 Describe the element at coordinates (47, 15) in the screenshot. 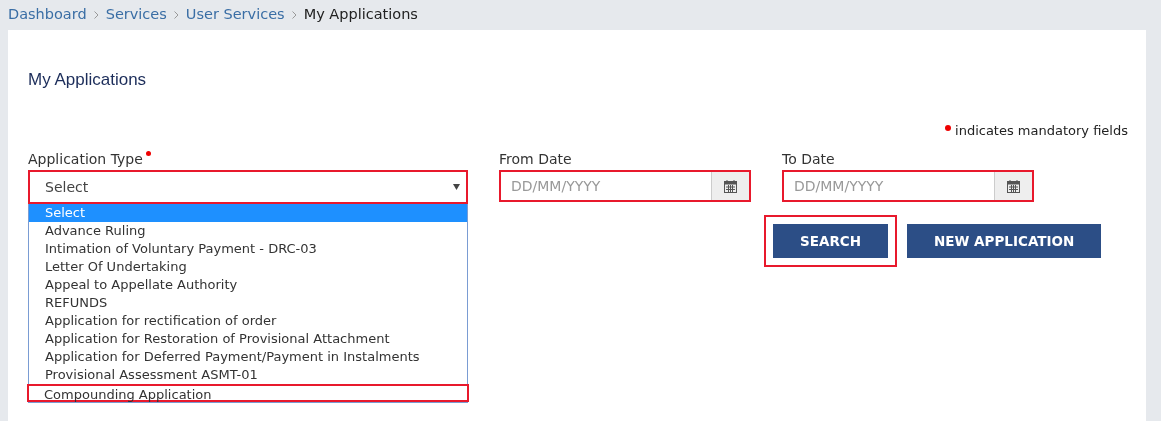

I see `breadcrumb-link: Dashboard` at that location.